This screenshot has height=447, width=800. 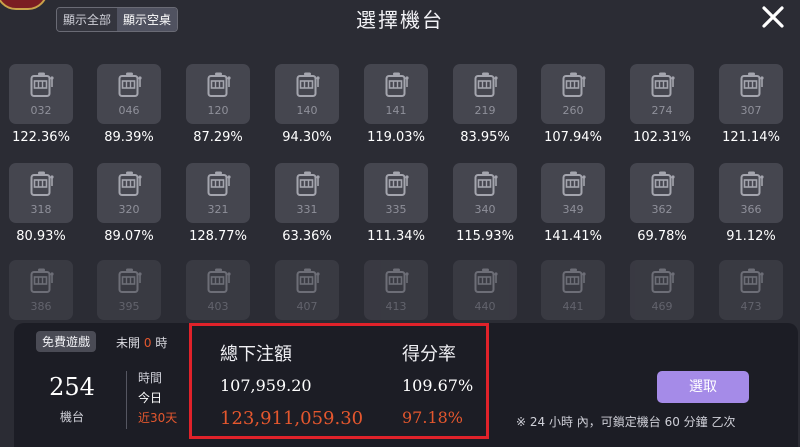 I want to click on machine-tile: 407, so click(x=307, y=290).